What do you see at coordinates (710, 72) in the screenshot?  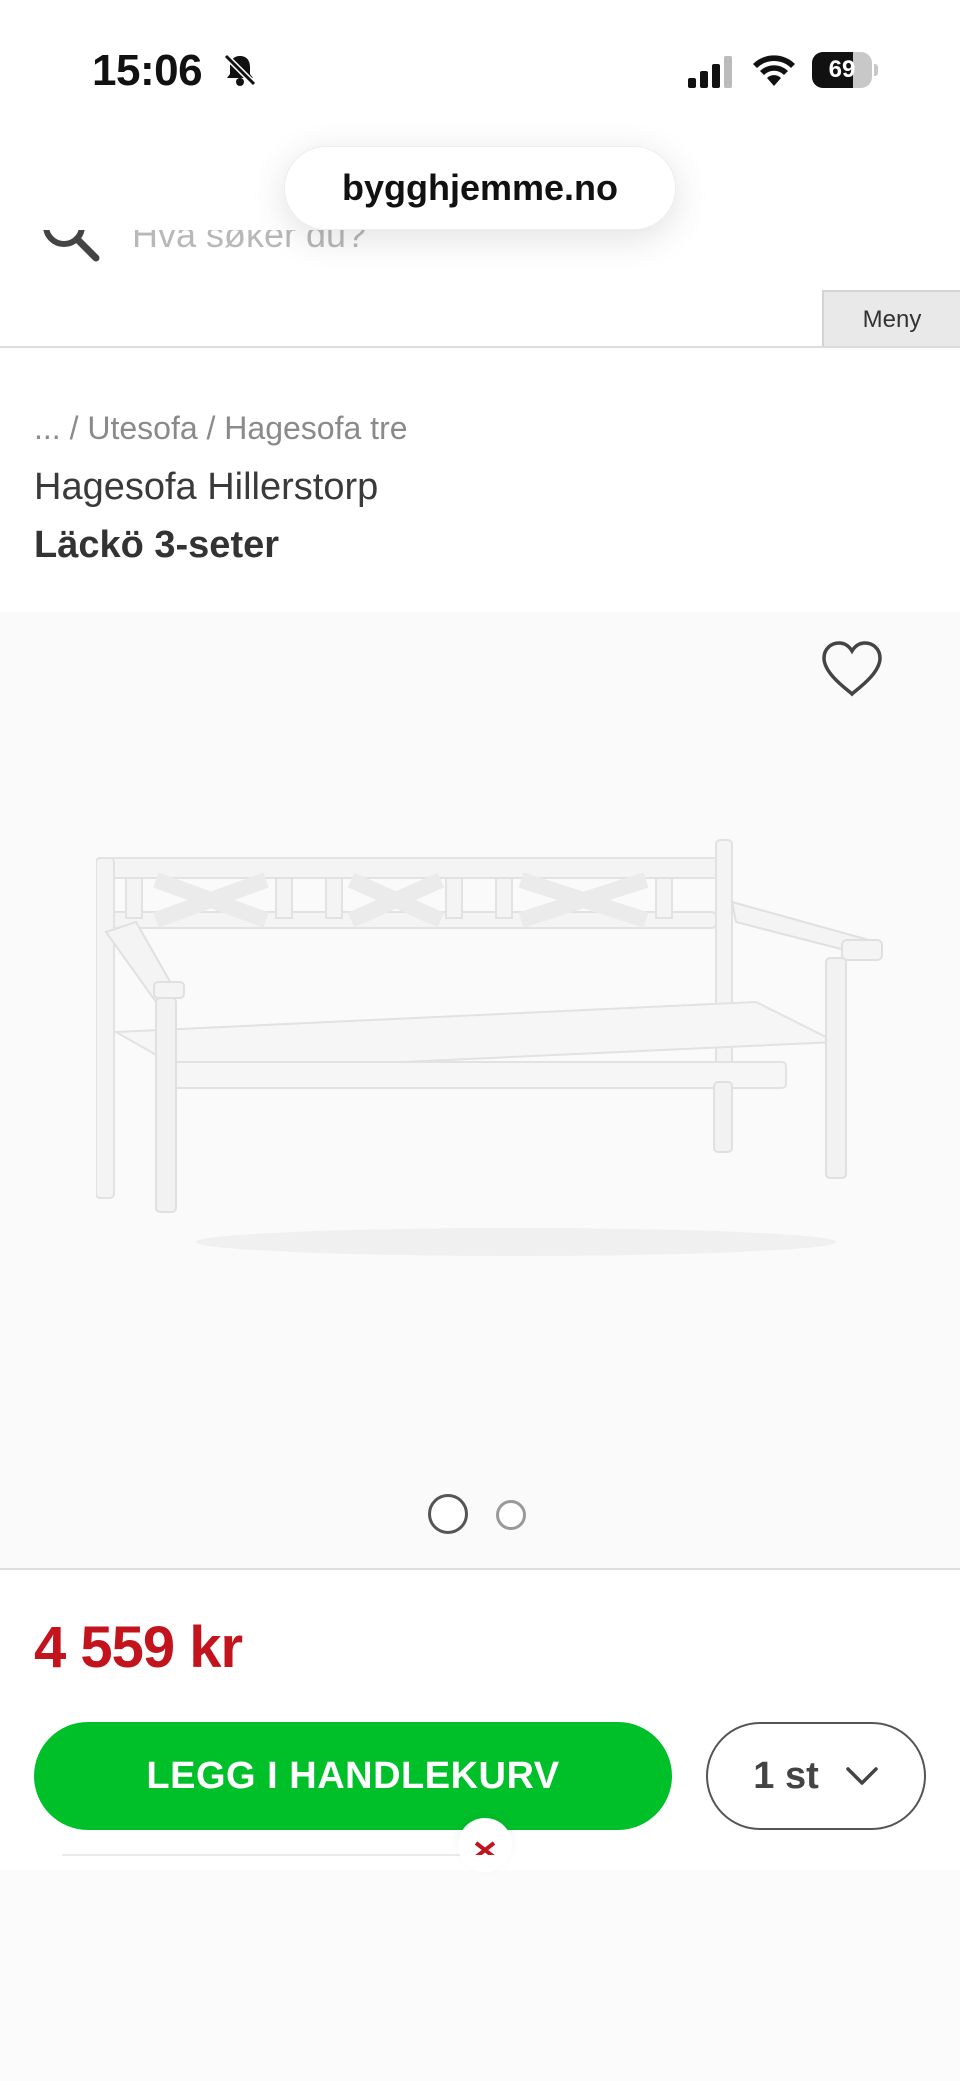 I see `signal-icon` at bounding box center [710, 72].